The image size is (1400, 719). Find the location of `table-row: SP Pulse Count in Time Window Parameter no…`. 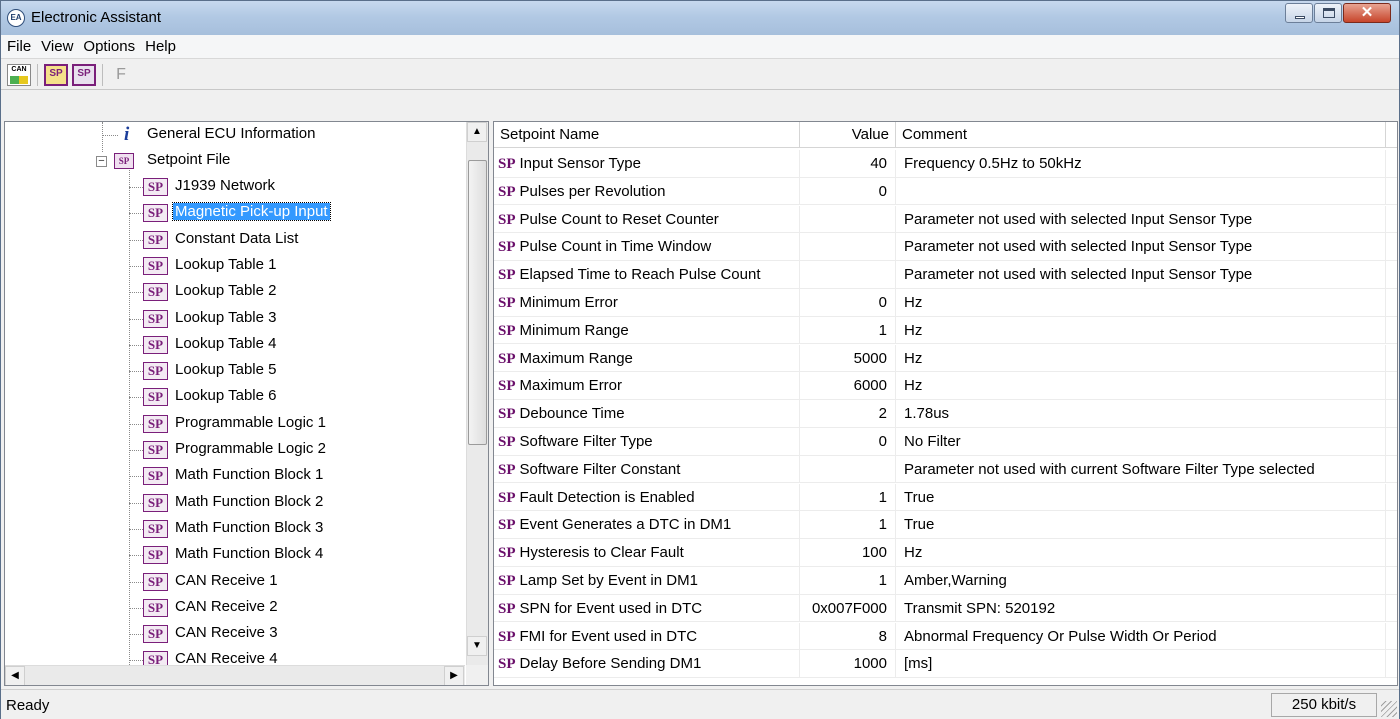

table-row: SP Pulse Count in Time Window Parameter no… is located at coordinates (945, 247).